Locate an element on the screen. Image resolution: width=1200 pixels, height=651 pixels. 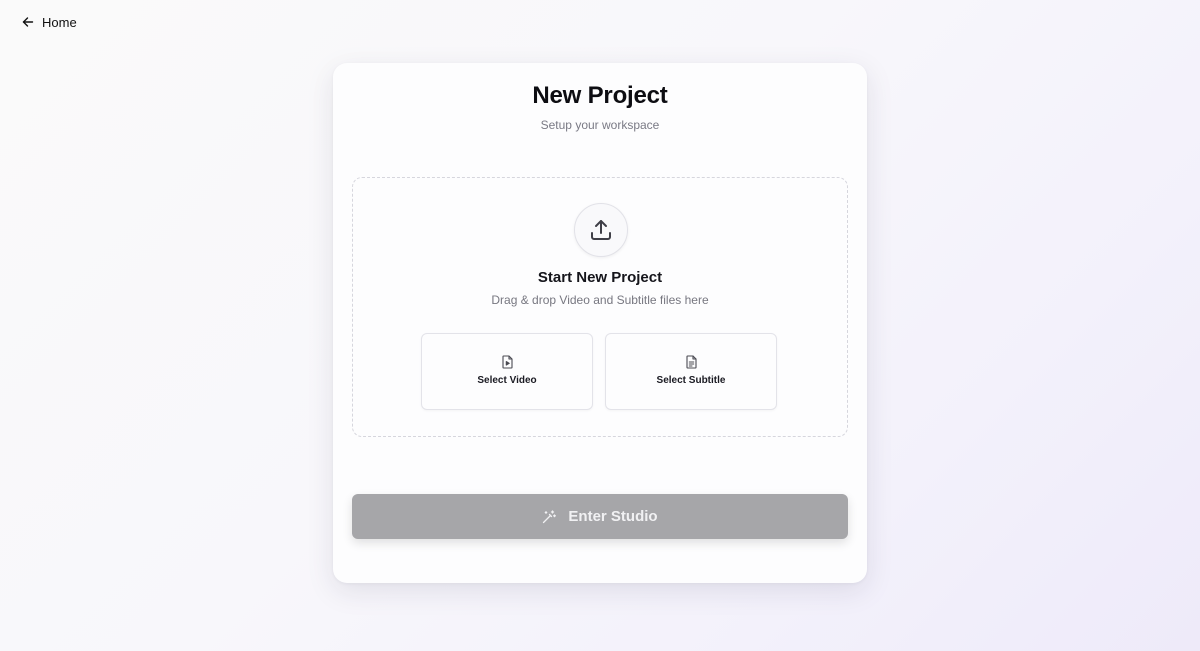
upload-icon-badge is located at coordinates (601, 230).